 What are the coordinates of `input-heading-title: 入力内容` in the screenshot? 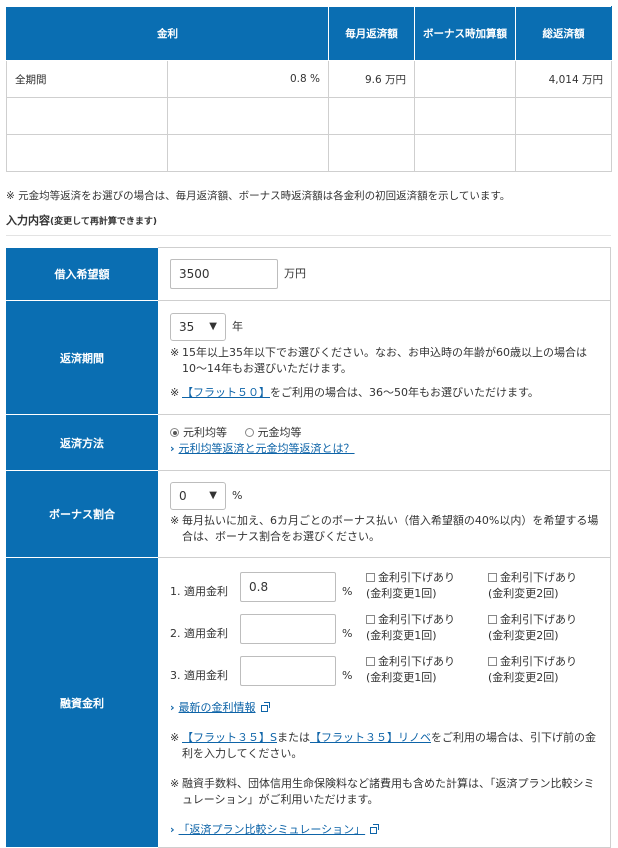 It's located at (28, 220).